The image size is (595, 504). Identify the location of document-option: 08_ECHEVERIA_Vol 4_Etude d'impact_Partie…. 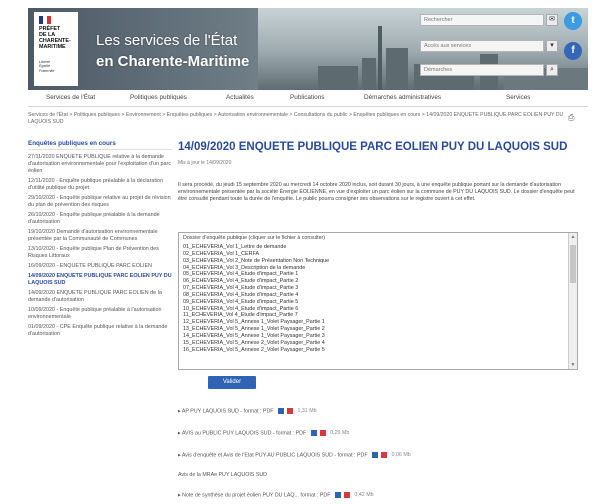
(378, 295).